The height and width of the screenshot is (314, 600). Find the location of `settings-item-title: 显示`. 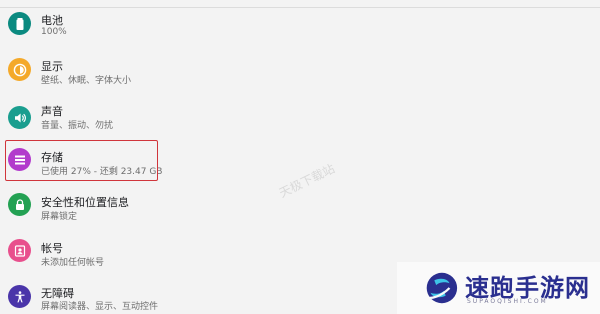

settings-item-title: 显示 is located at coordinates (52, 66).